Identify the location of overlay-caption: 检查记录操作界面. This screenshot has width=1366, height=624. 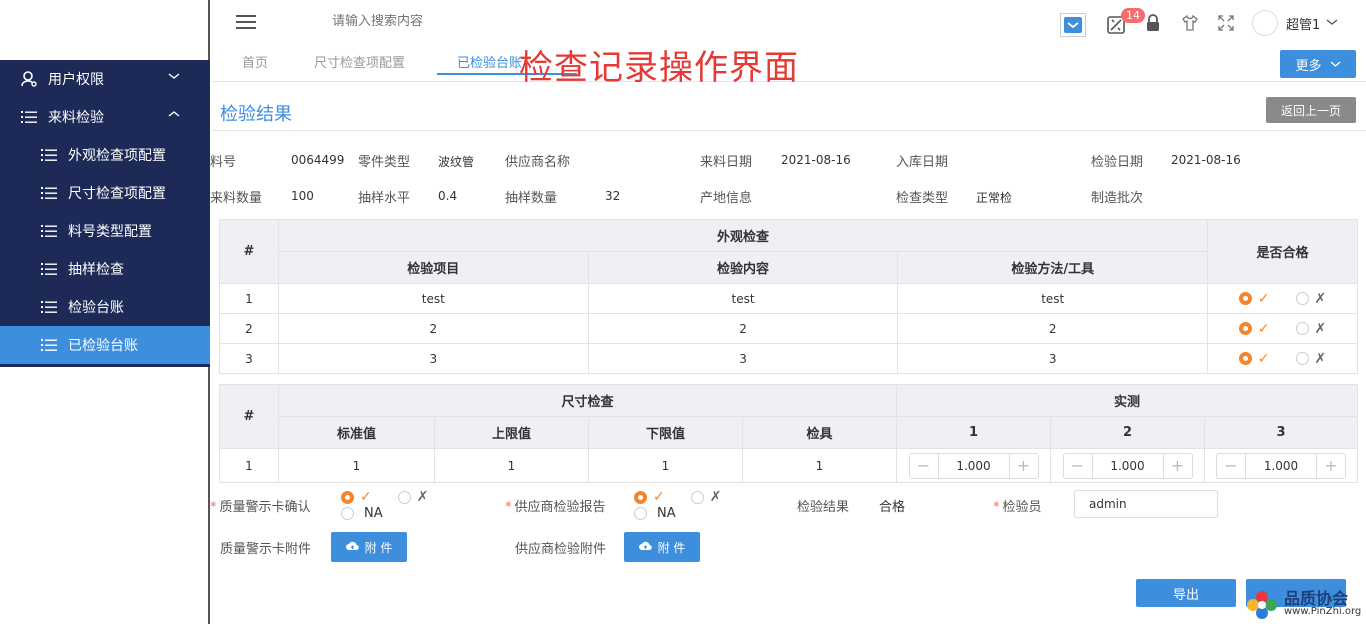
(659, 68).